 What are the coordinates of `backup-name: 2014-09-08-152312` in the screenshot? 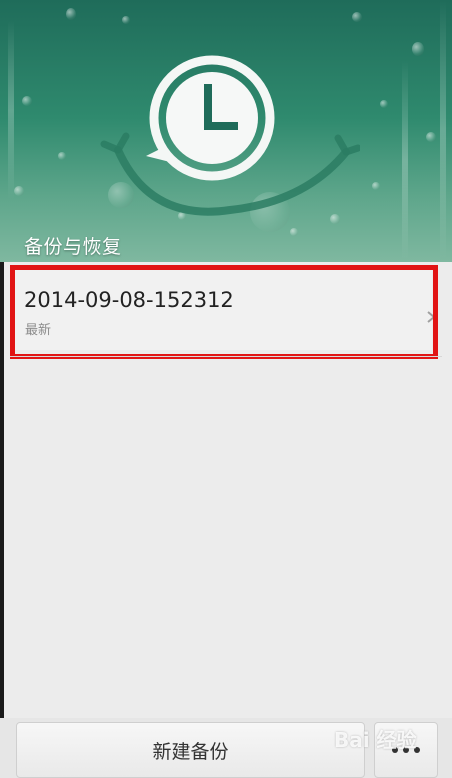 It's located at (129, 300).